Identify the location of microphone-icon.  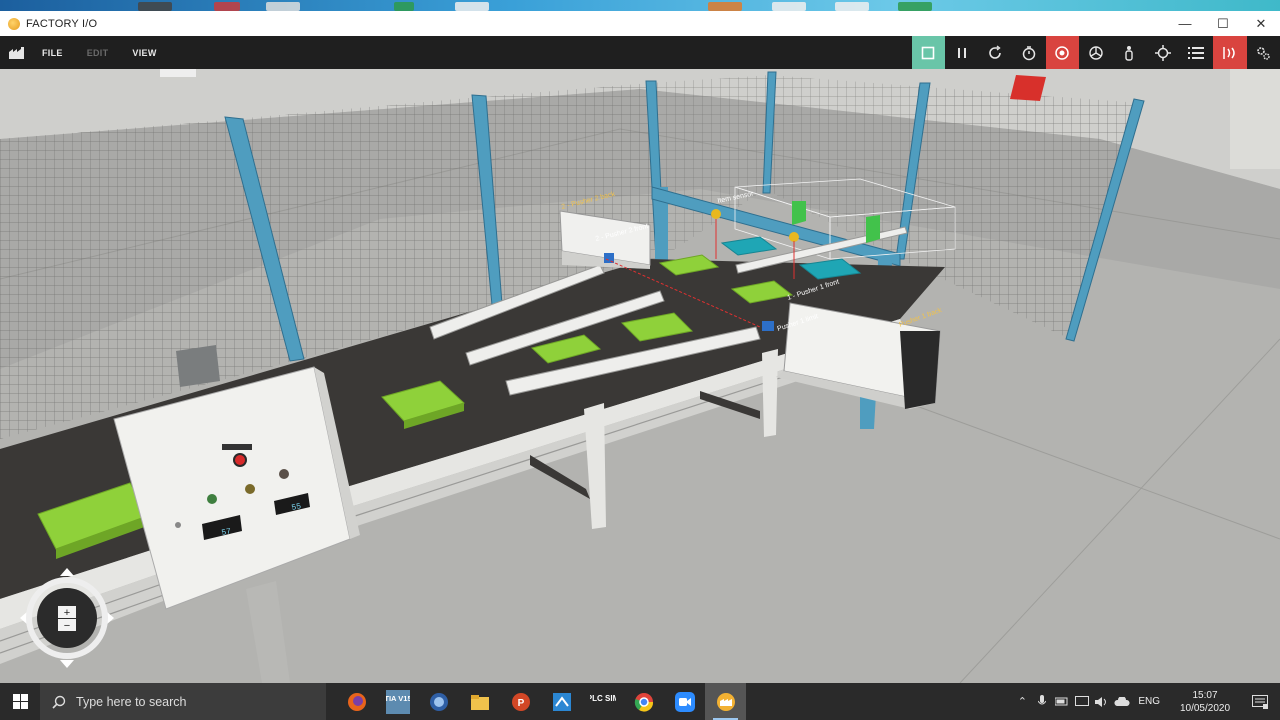
(1042, 701).